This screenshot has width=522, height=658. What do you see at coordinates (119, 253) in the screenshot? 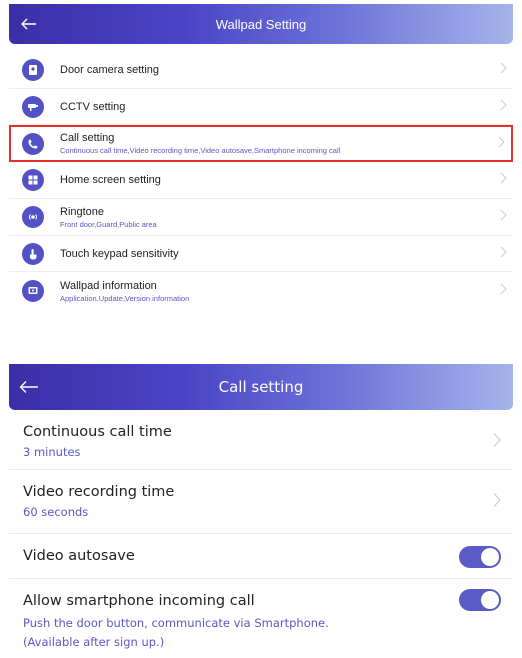
I see `item-label: Touch keypad sensitivity` at bounding box center [119, 253].